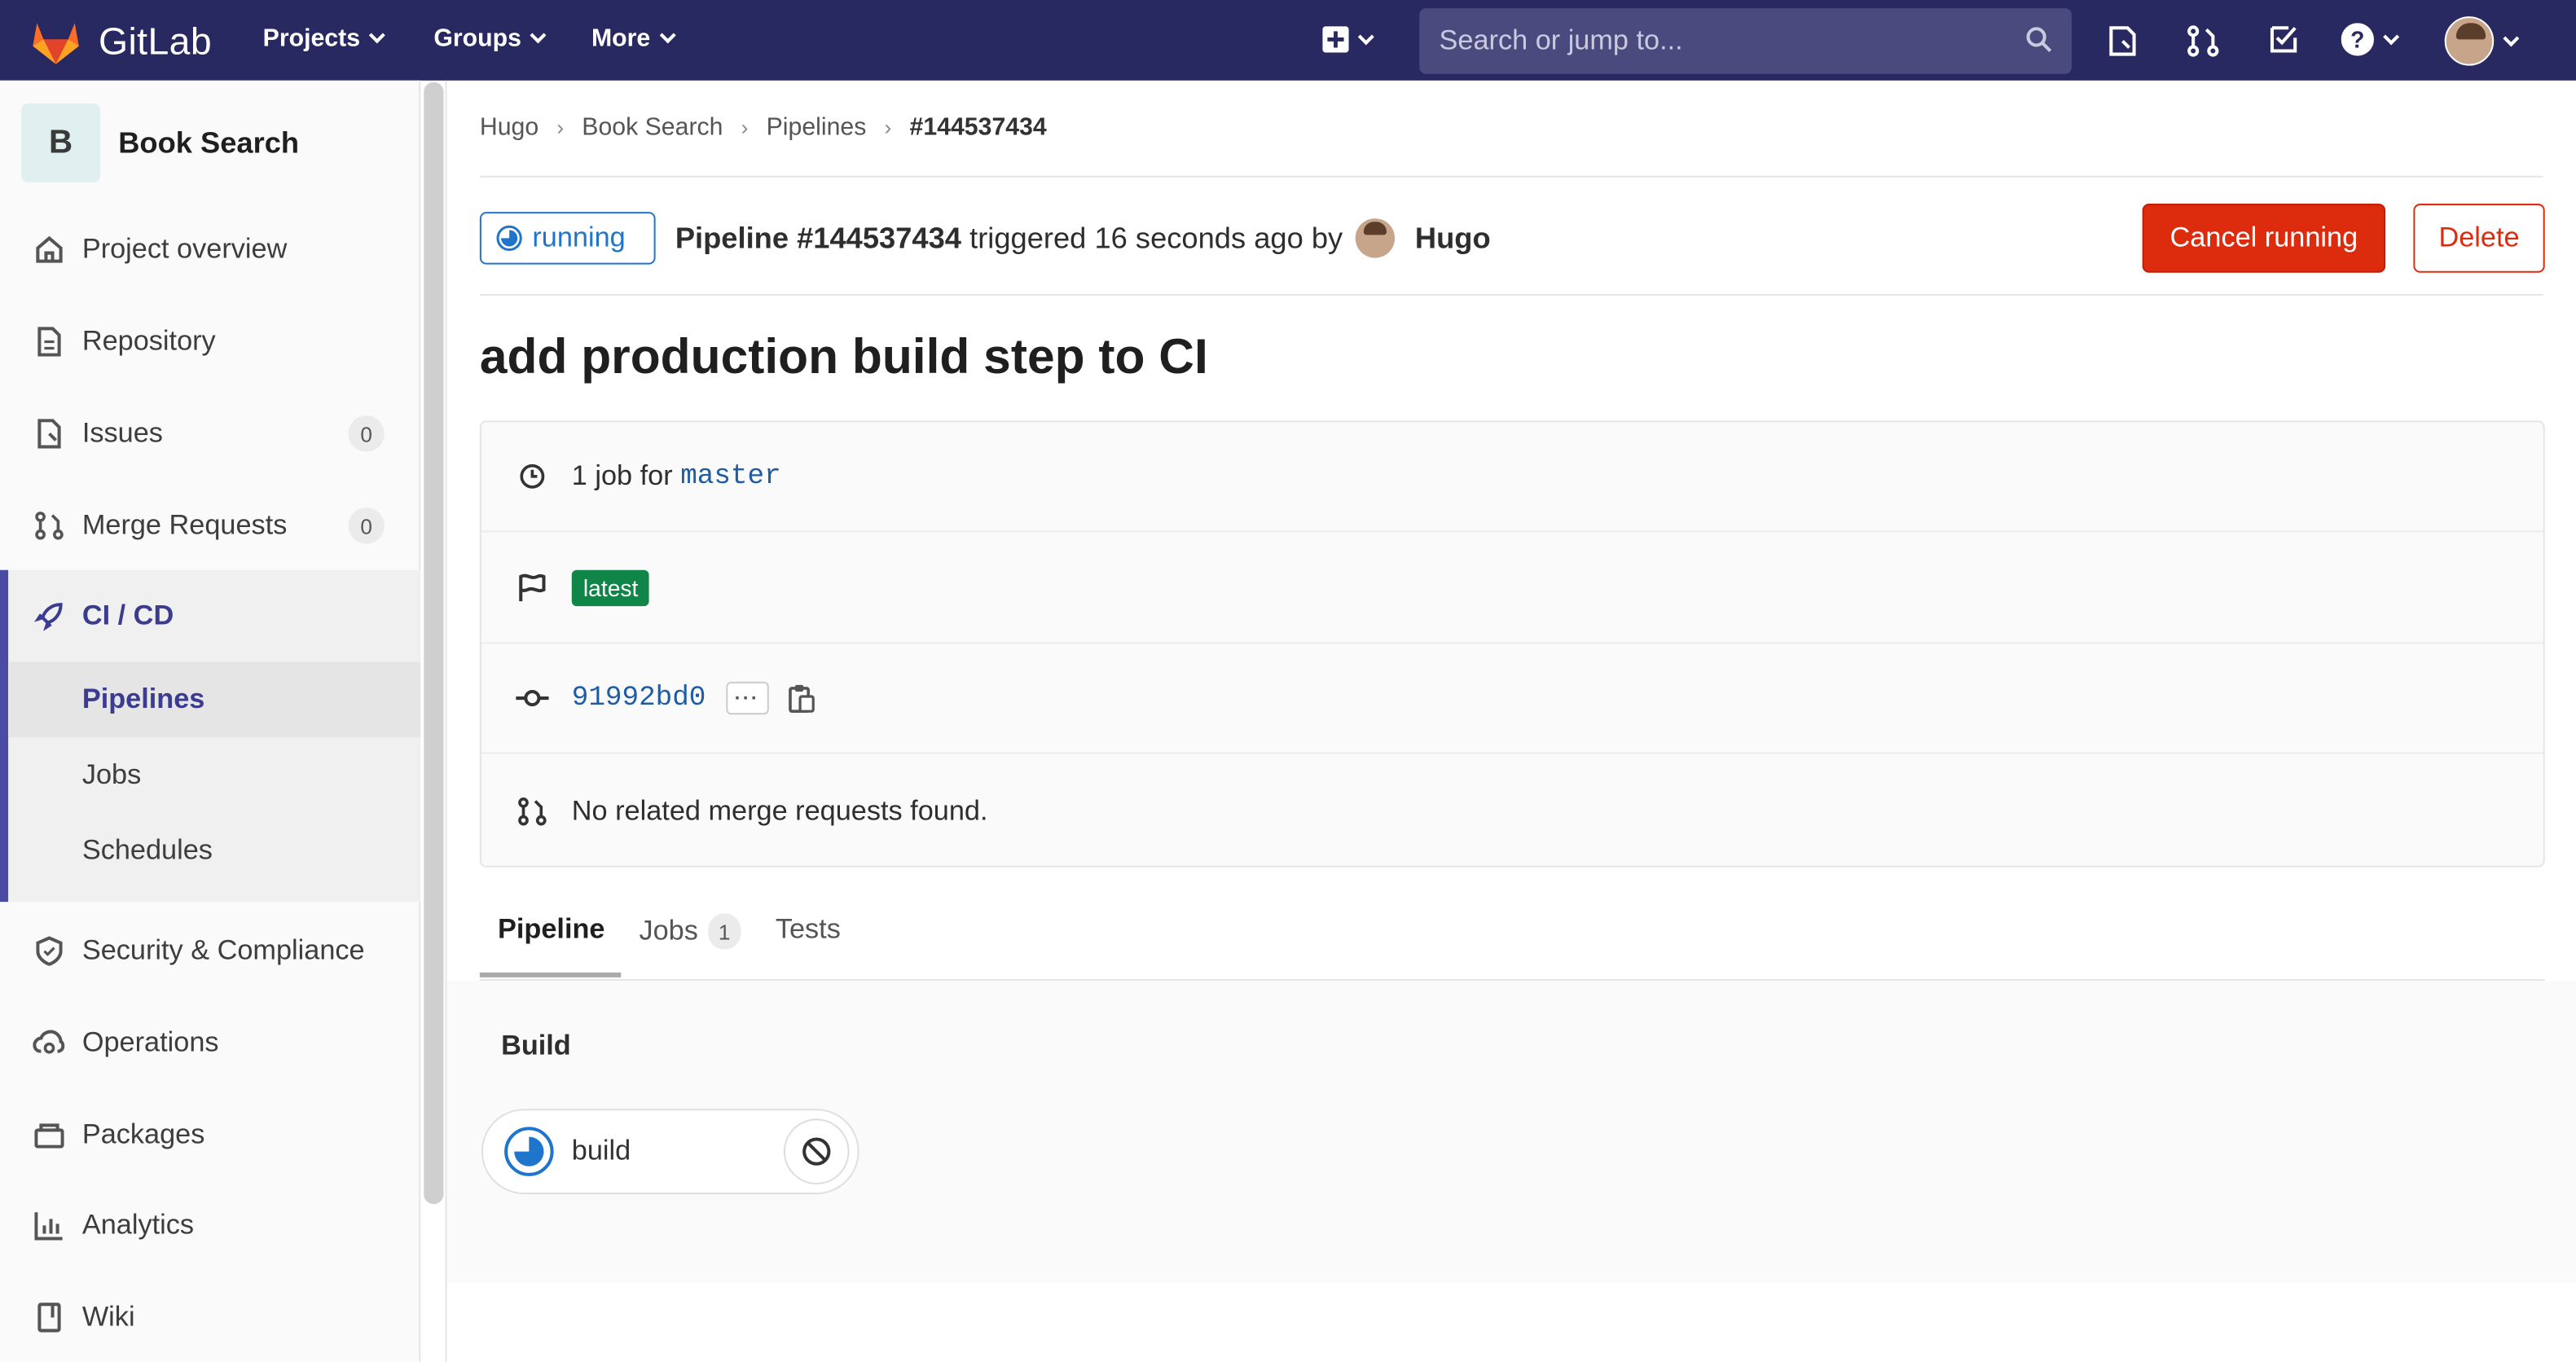 This screenshot has width=2576, height=1362. I want to click on no-mr-text: No related merge requests found., so click(779, 810).